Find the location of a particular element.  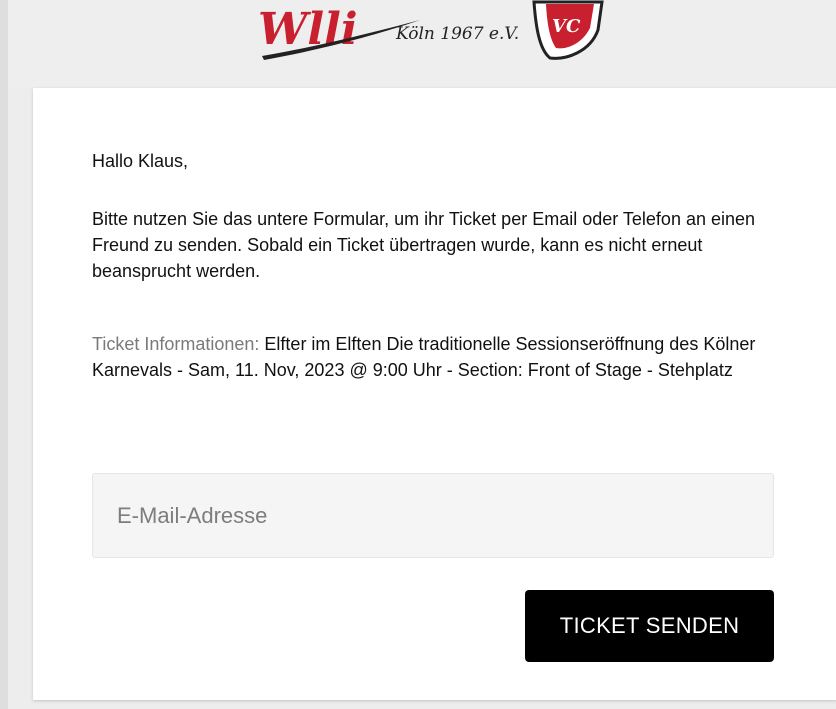

send-ticket-button: TICKET SENDEN is located at coordinates (649, 626).